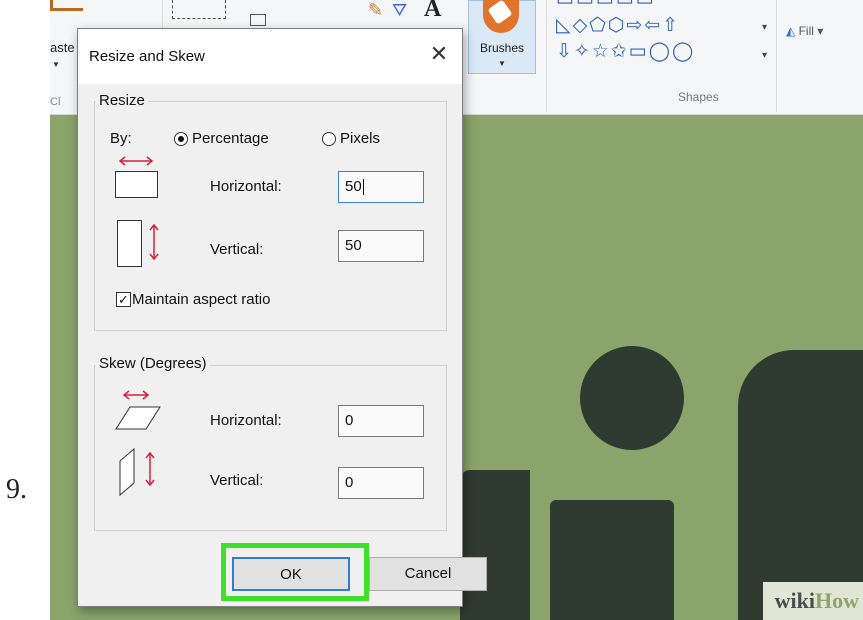 Image resolution: width=863 pixels, height=620 pixels. I want to click on ok-highlight-box, so click(295, 572).